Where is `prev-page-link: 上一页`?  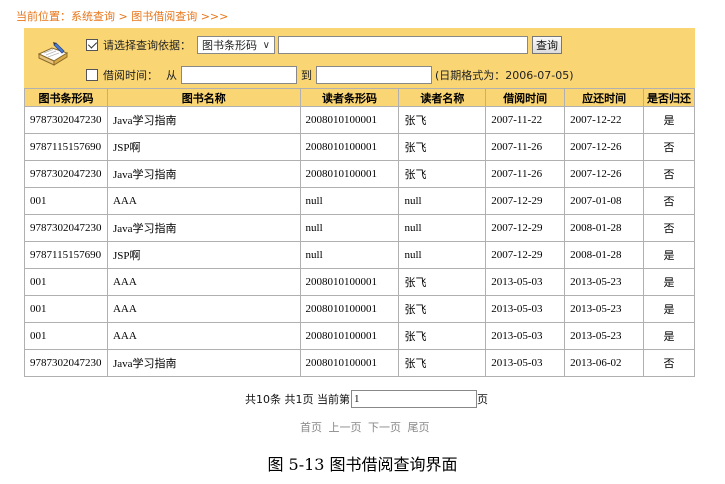 prev-page-link: 上一页 is located at coordinates (345, 427).